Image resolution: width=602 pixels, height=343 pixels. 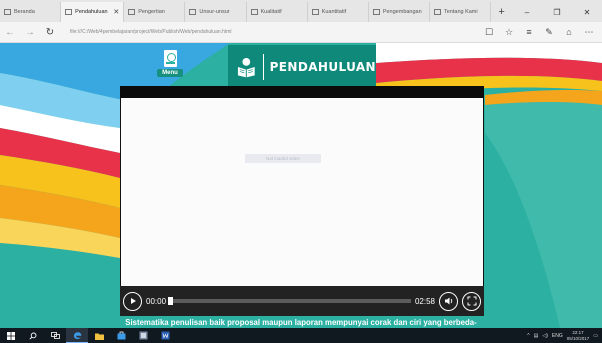 I want to click on language-indicator: ENG, so click(x=557, y=336).